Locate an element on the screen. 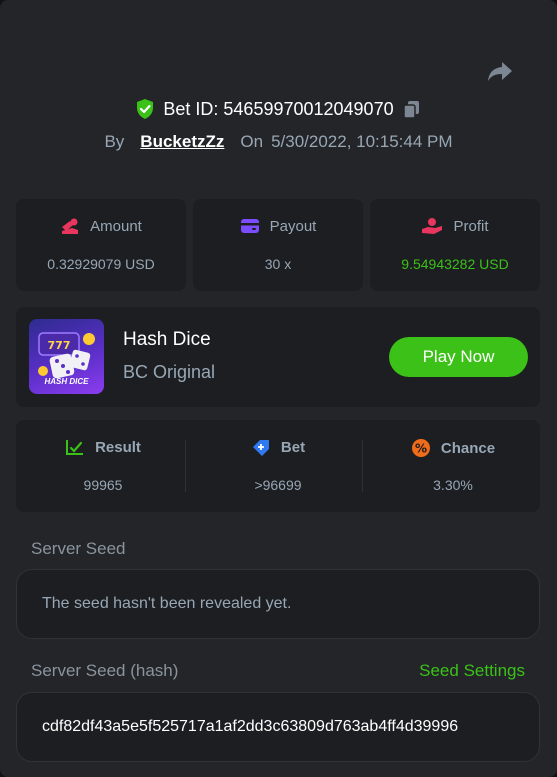 The height and width of the screenshot is (777, 557). wallet-icon is located at coordinates (249, 226).